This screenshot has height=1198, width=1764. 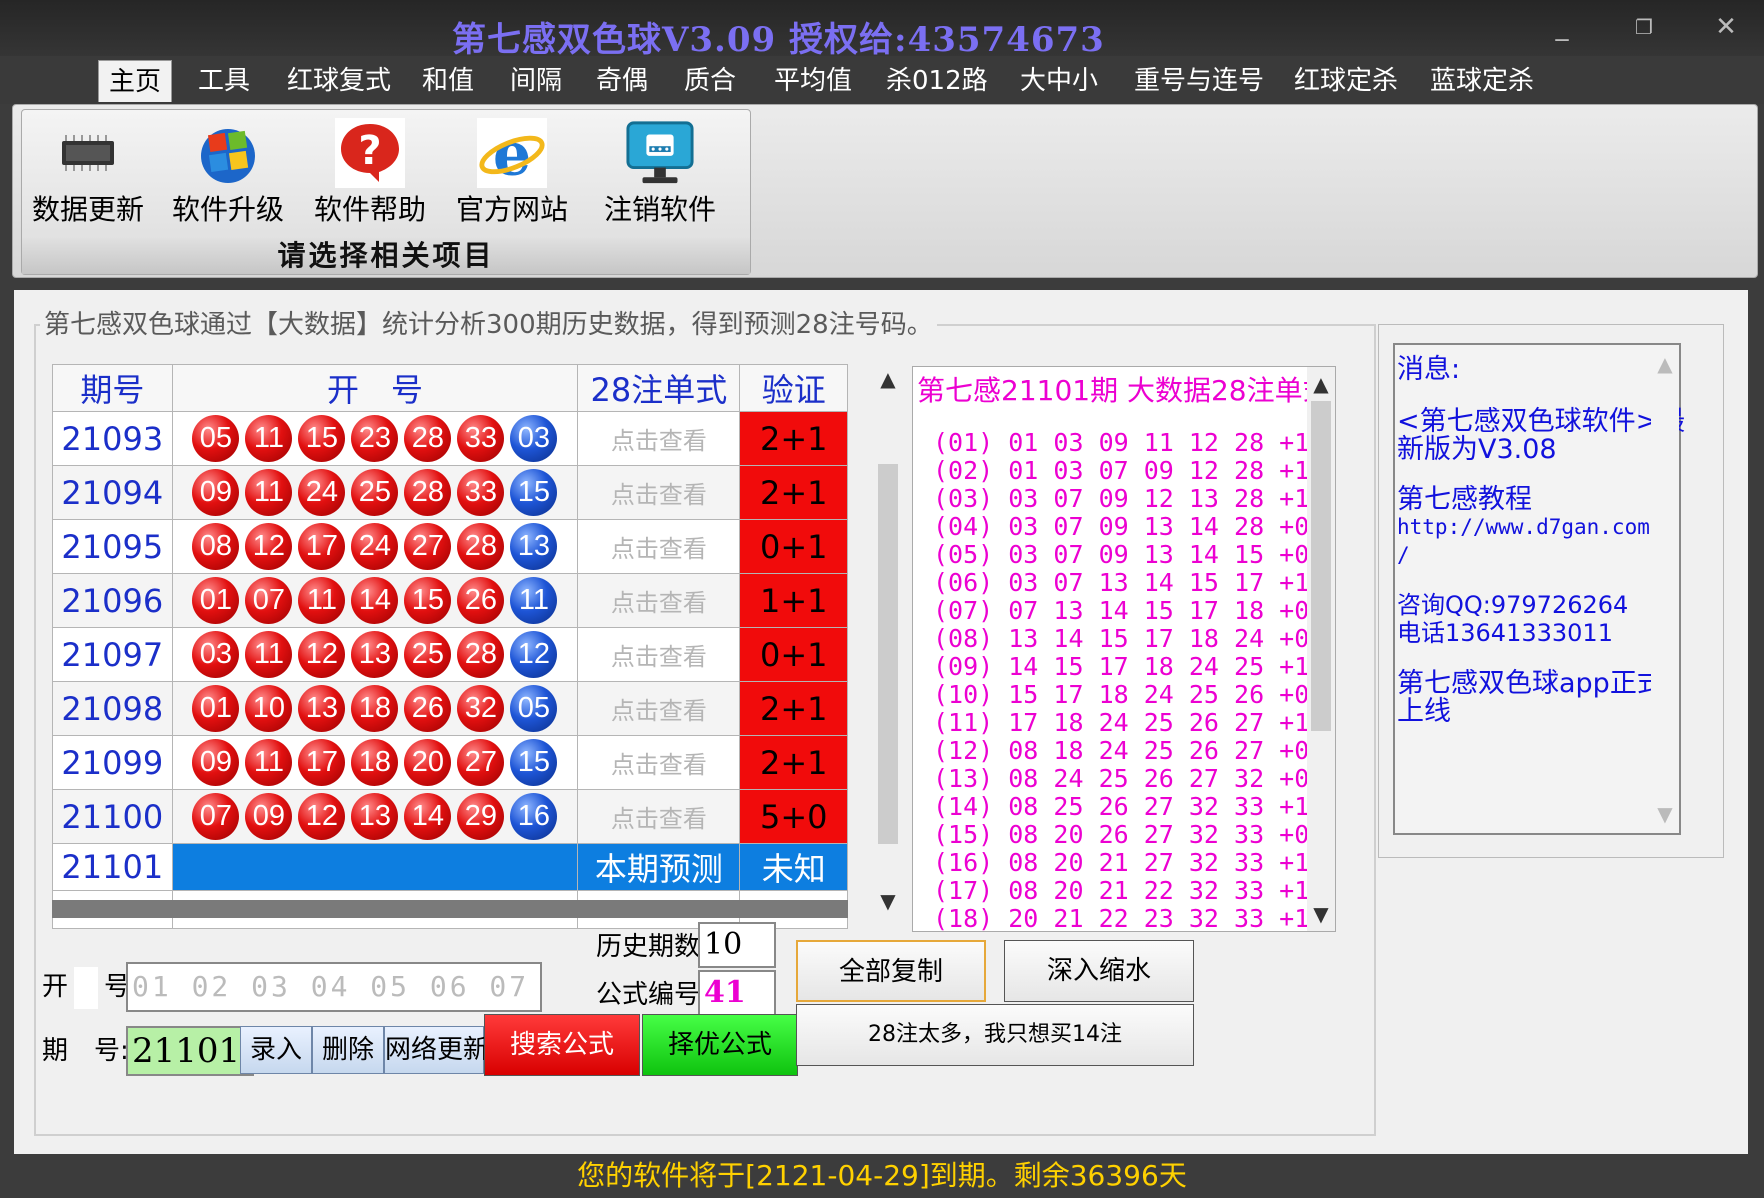 I want to click on table-row: 21094 09 11 24 25 28 33 15 点击查看 2+1, so click(x=450, y=492).